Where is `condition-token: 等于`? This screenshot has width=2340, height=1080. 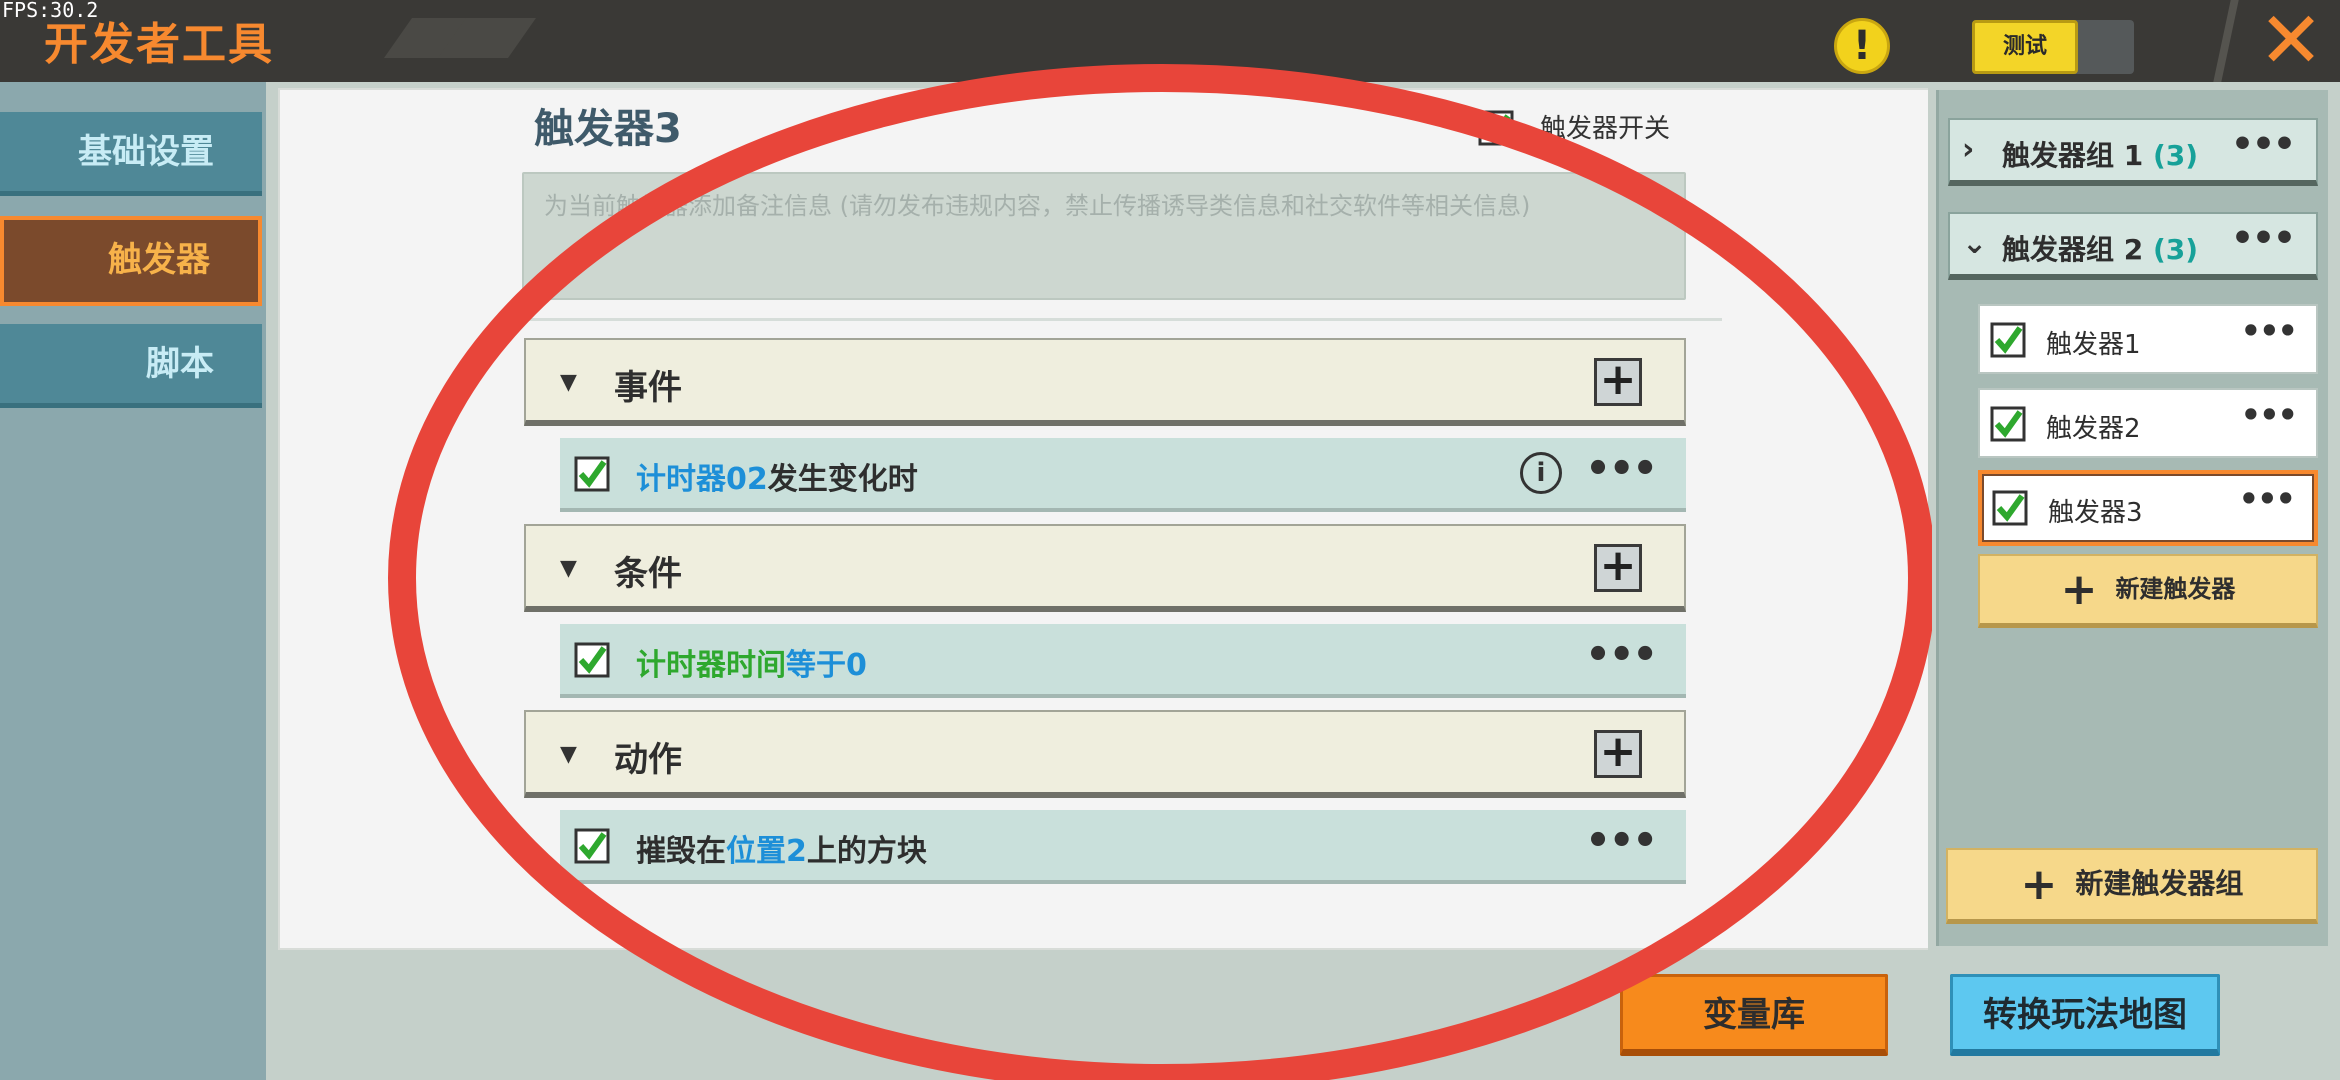
condition-token: 等于 is located at coordinates (816, 665).